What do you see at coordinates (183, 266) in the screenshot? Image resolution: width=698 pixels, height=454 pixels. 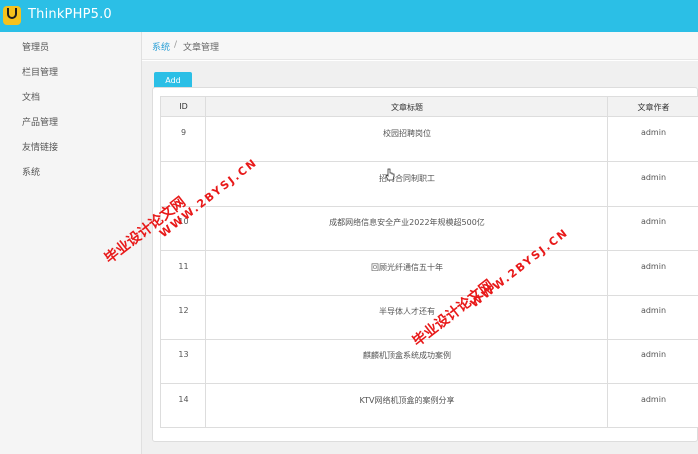 I see `cell-id: 11` at bounding box center [183, 266].